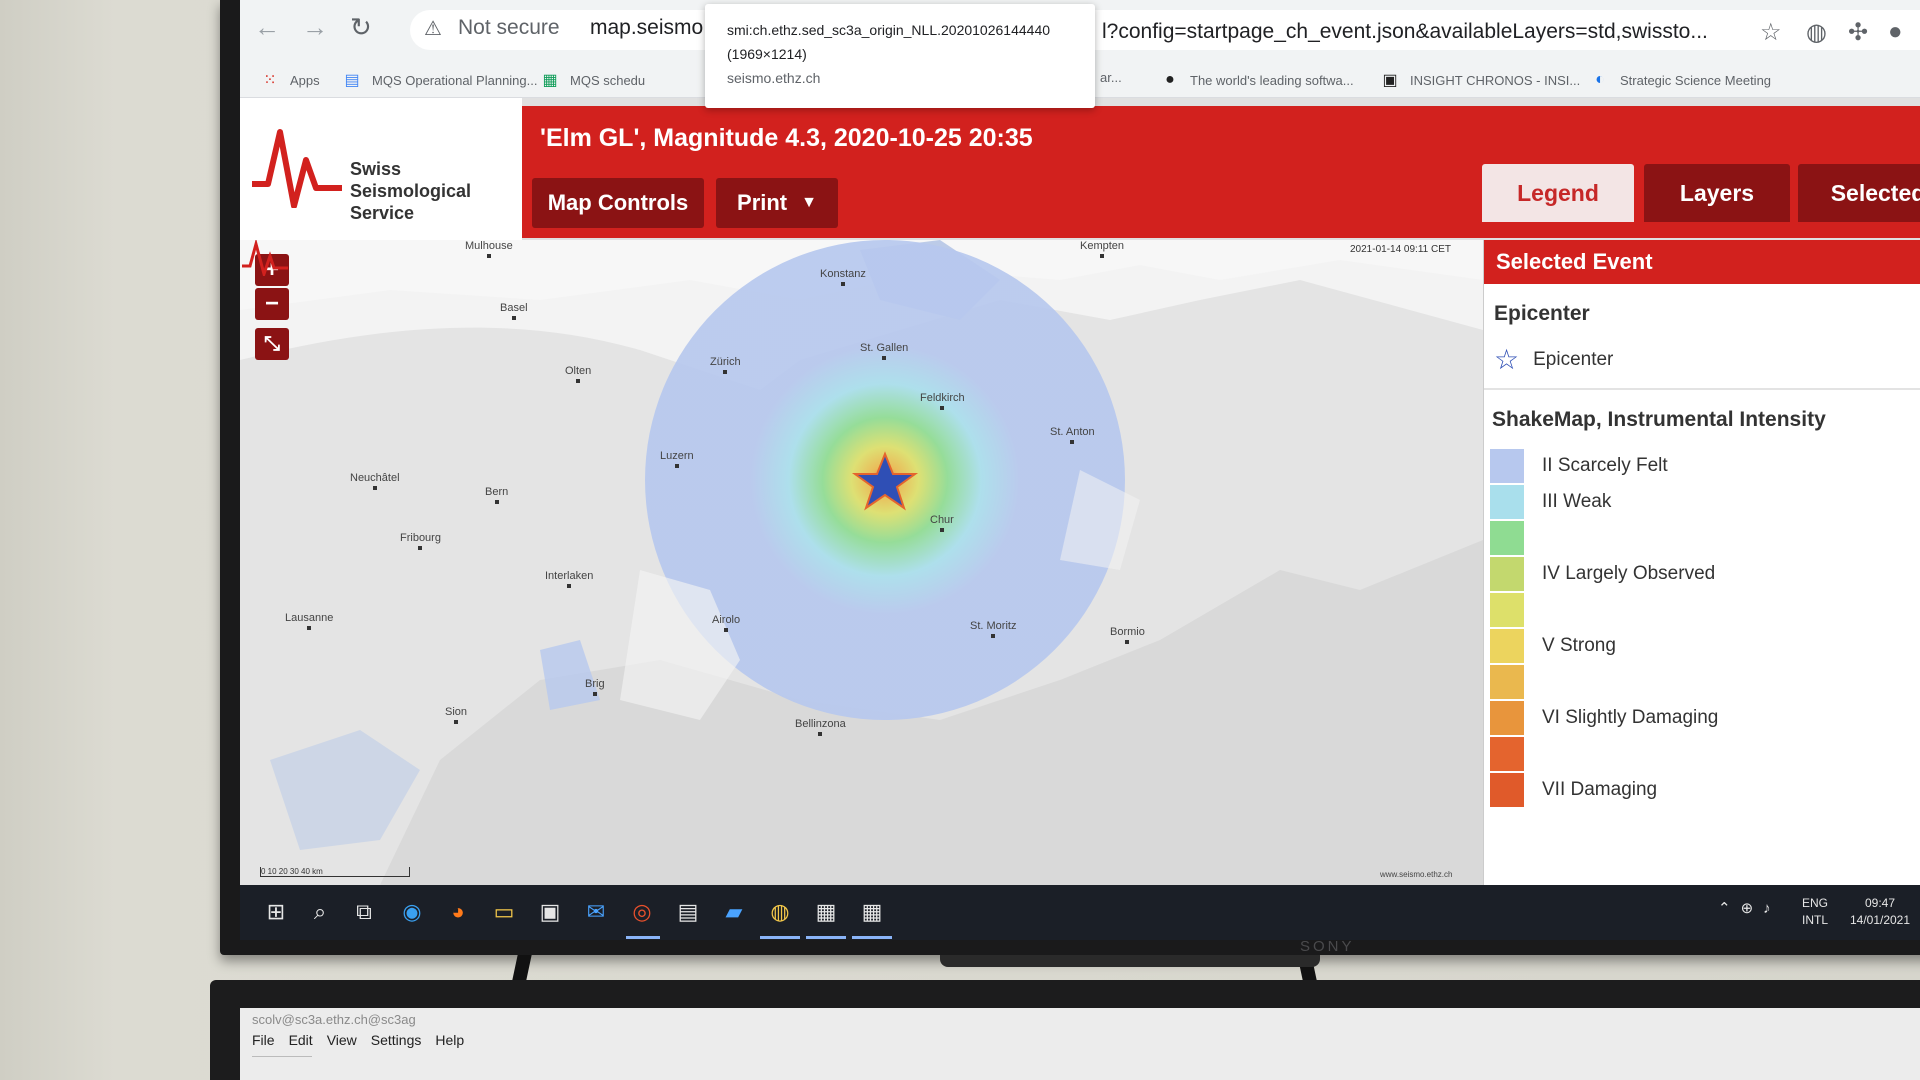 Image resolution: width=1920 pixels, height=1080 pixels. What do you see at coordinates (1815, 903) in the screenshot?
I see `lang-code: ENG` at bounding box center [1815, 903].